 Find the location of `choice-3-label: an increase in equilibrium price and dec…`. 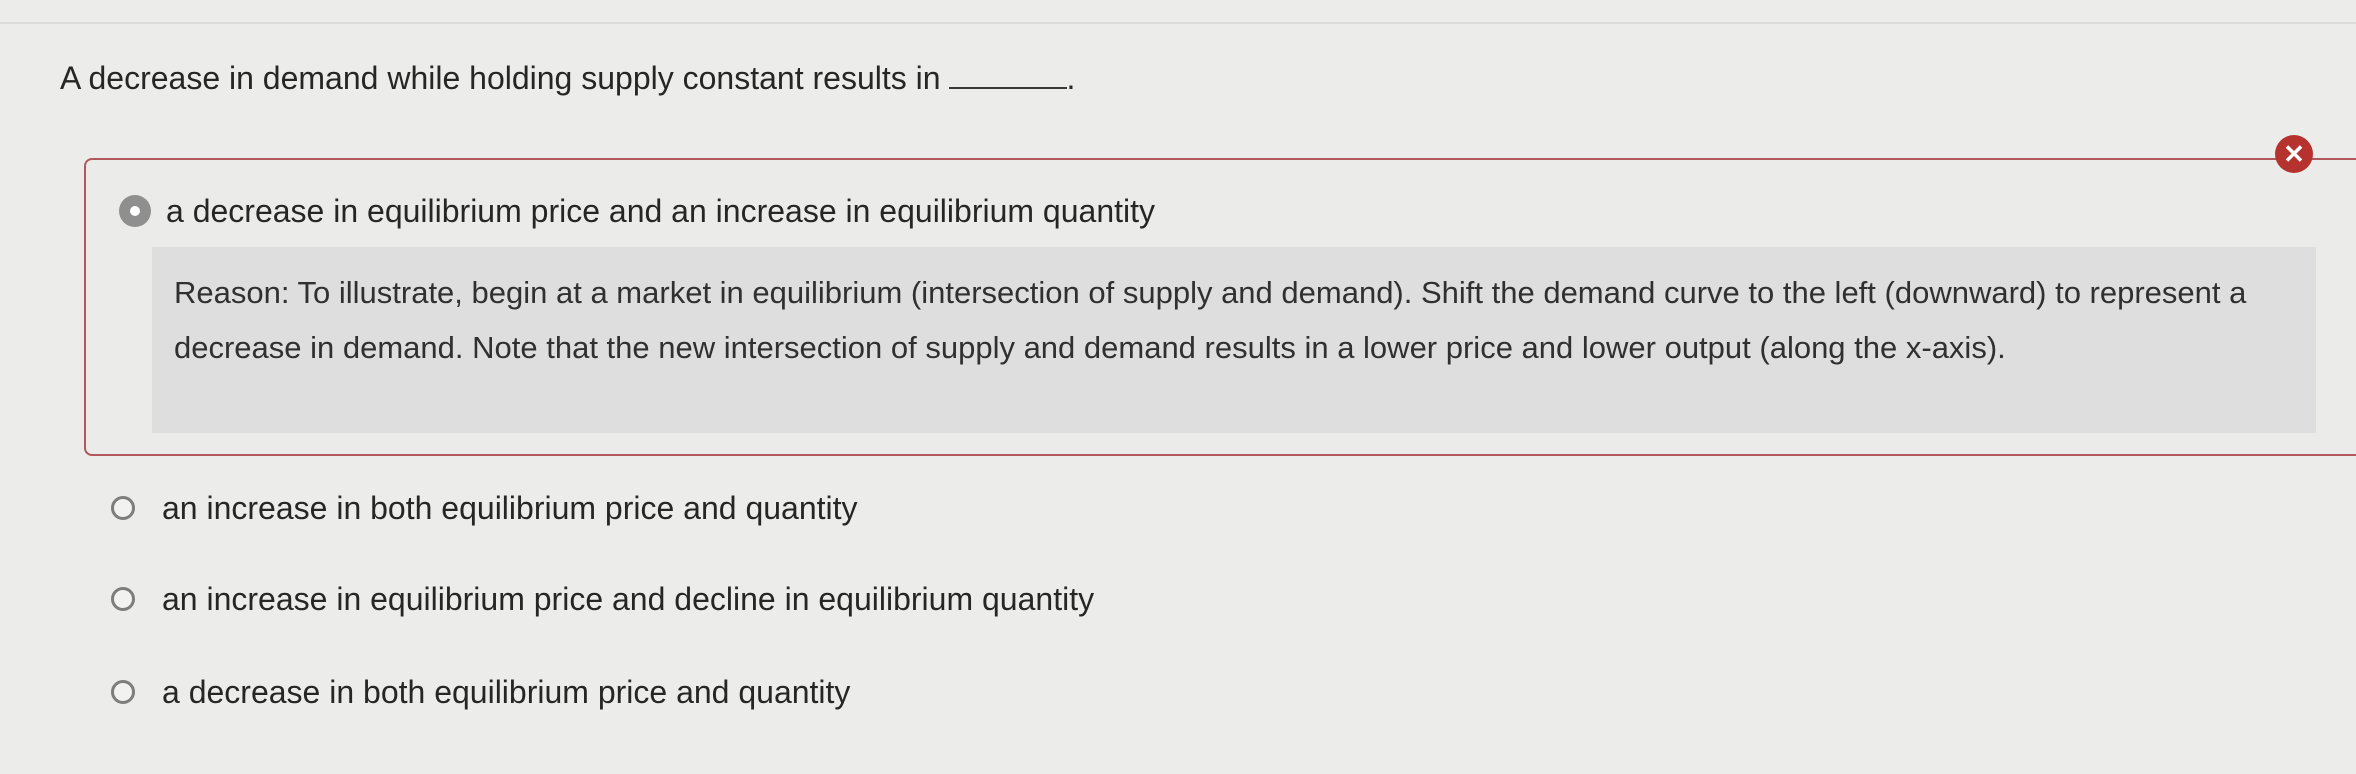

choice-3-label: an increase in equilibrium price and dec… is located at coordinates (628, 599).